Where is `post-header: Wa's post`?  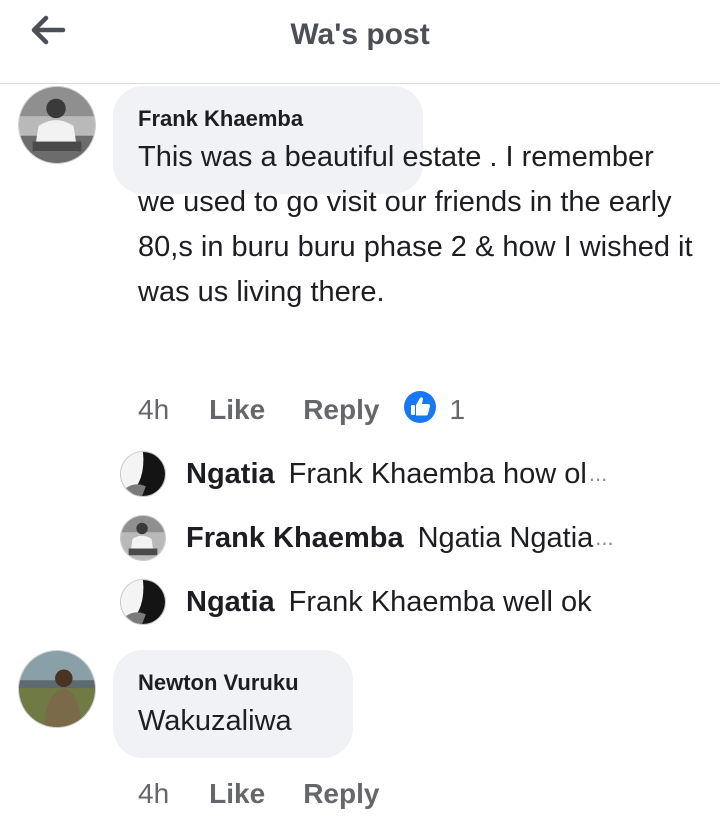 post-header: Wa's post is located at coordinates (360, 42).